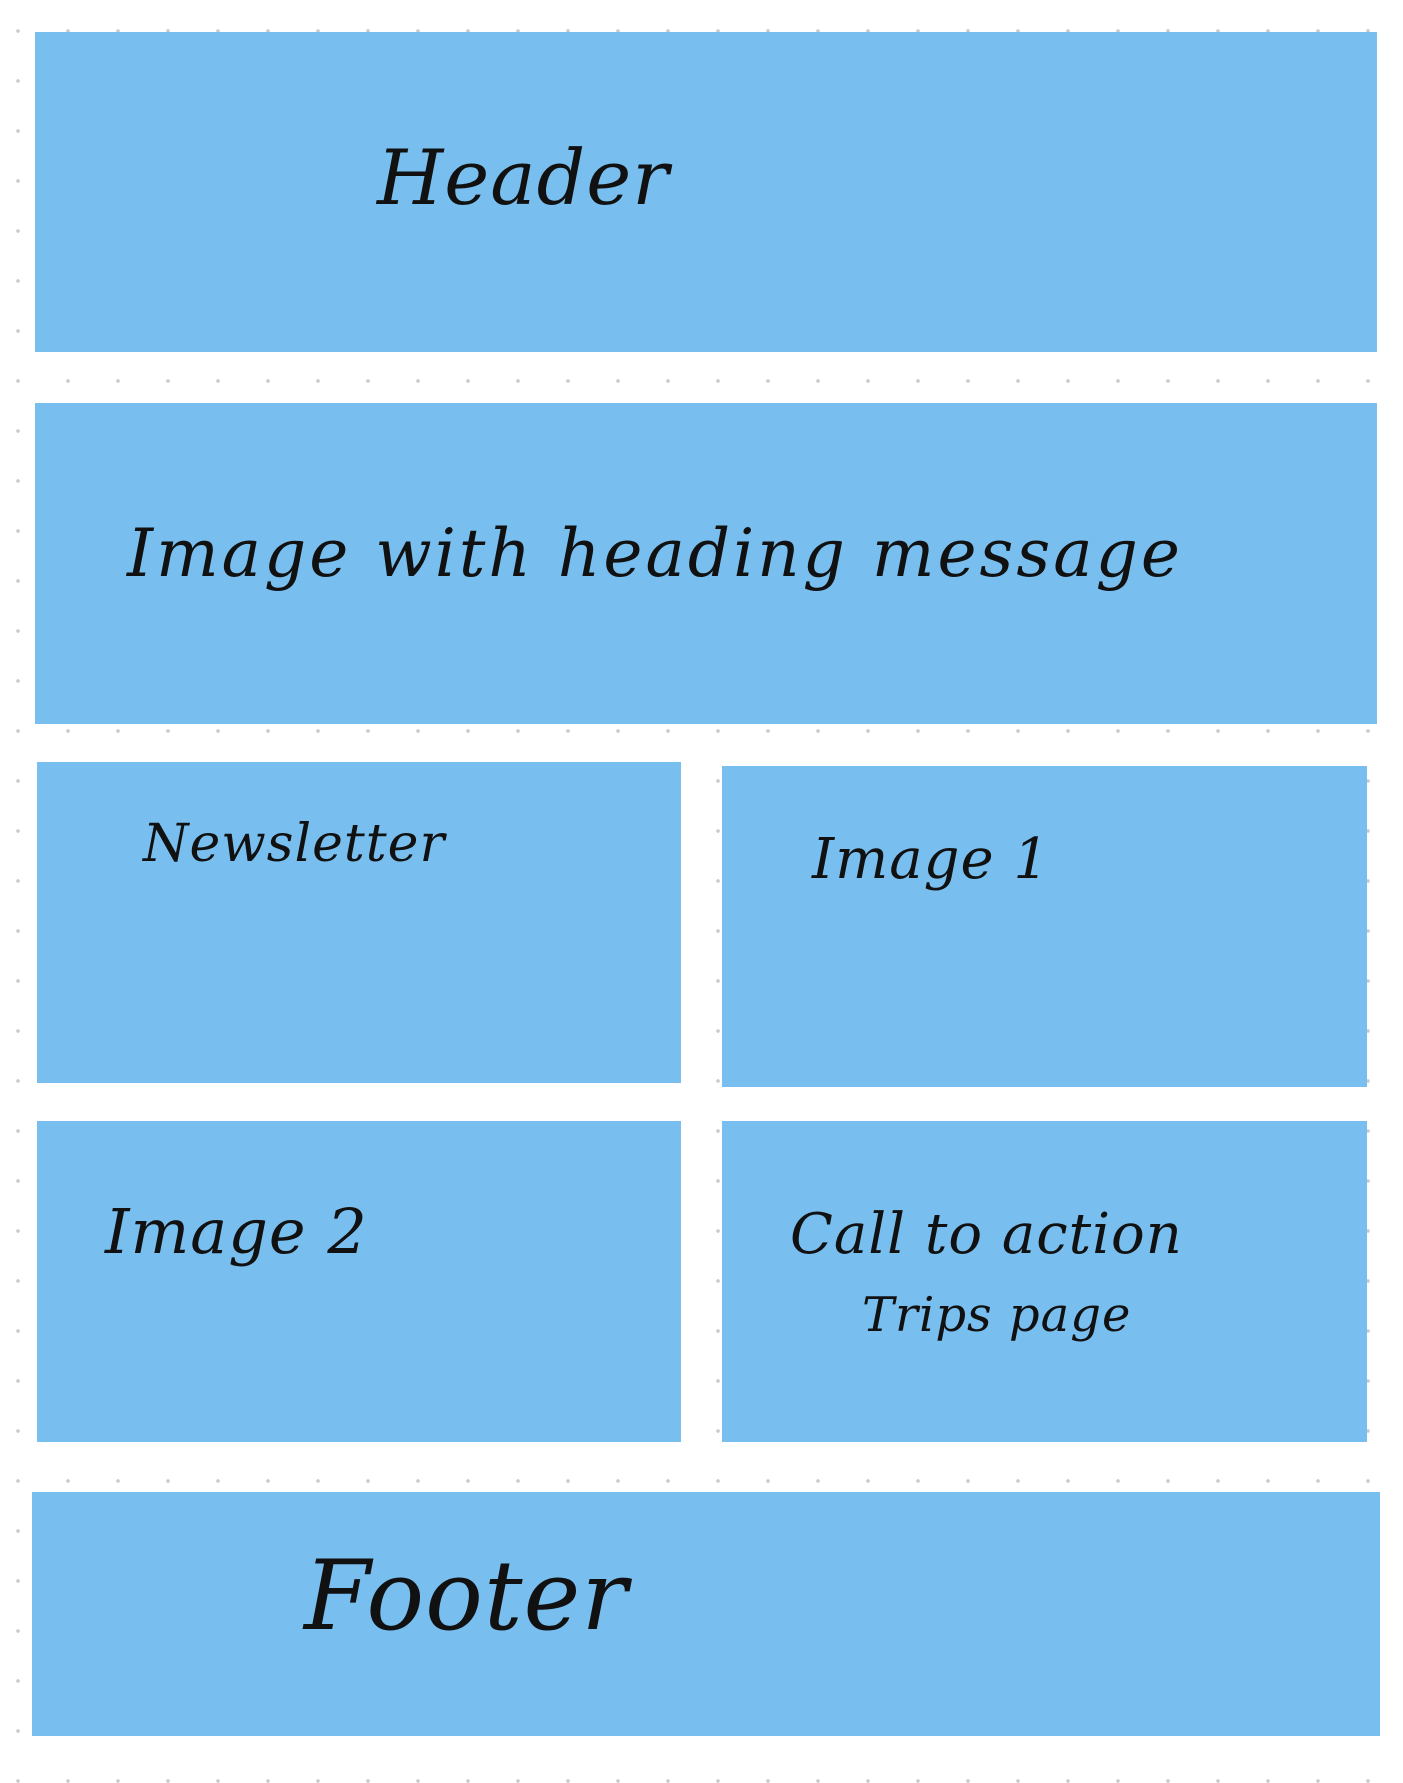 Image resolution: width=1403 pixels, height=1783 pixels. Describe the element at coordinates (1044, 926) in the screenshot. I see `image-1-block: Image 1` at that location.